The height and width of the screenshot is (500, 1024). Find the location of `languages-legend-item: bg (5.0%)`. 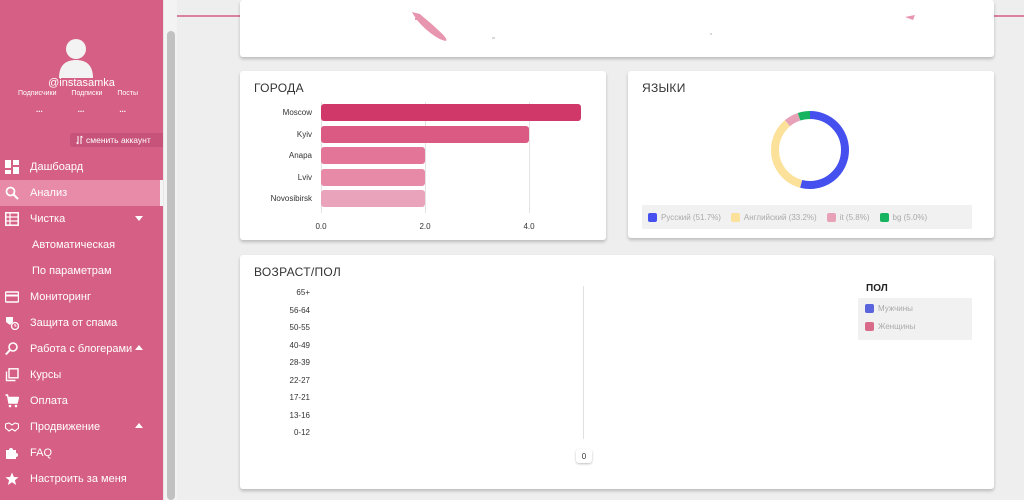

languages-legend-item: bg (5.0%) is located at coordinates (903, 217).